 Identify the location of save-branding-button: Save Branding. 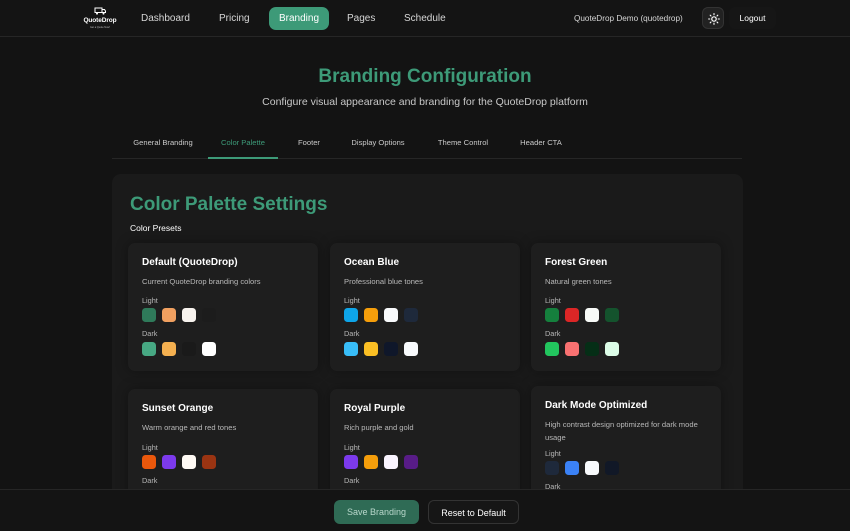
(376, 512).